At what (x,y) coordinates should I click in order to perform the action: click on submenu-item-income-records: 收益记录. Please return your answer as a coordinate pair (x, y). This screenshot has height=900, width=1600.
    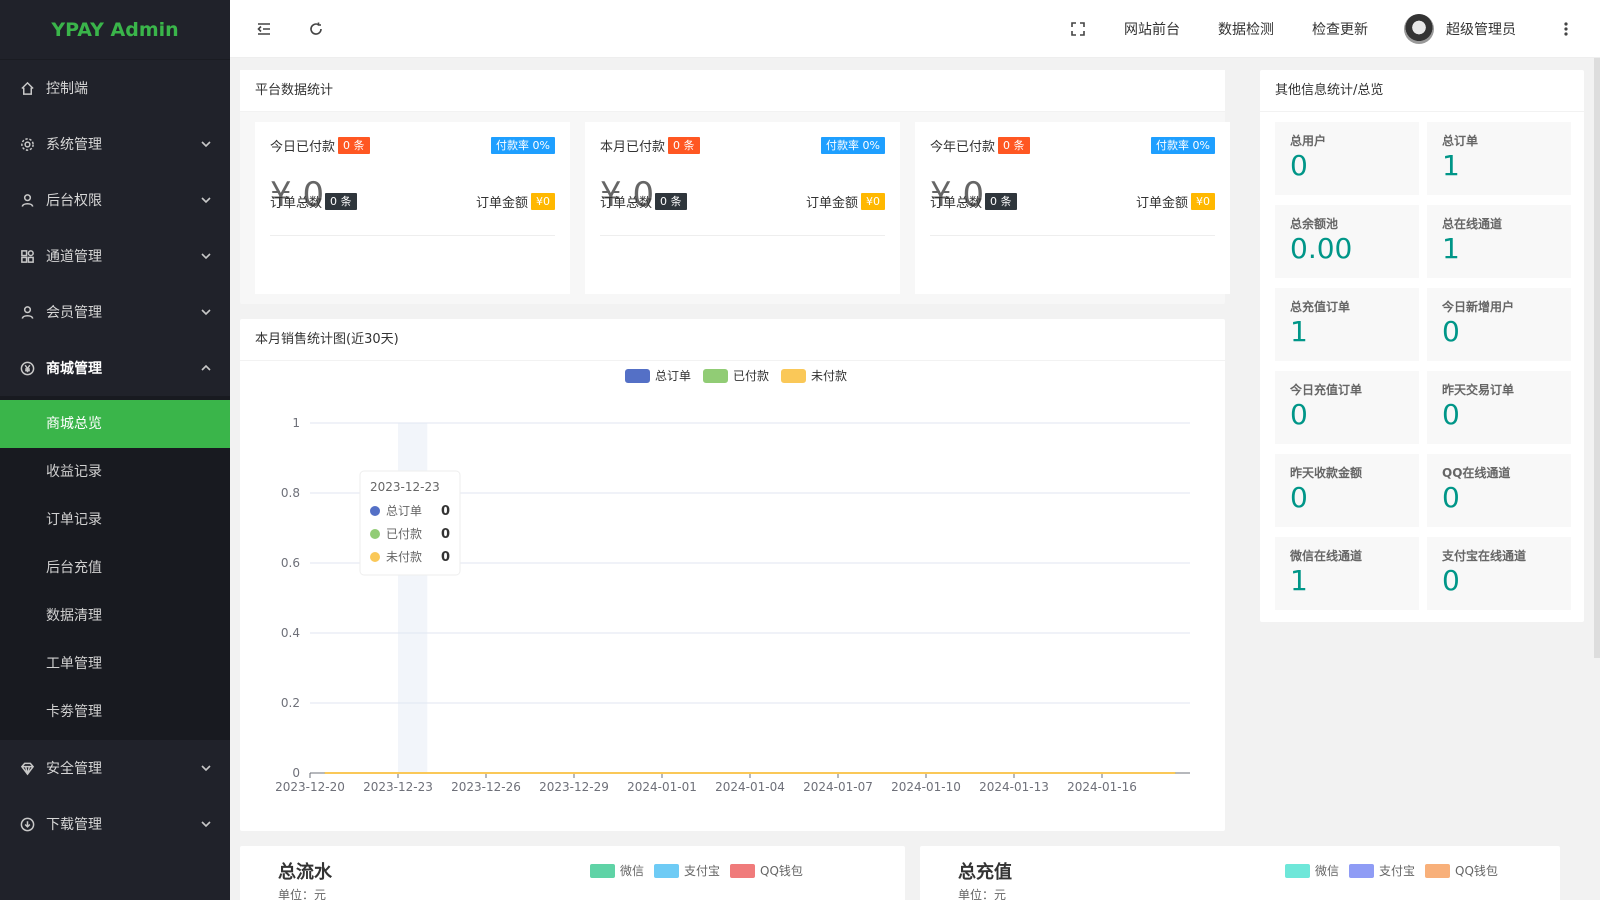
    Looking at the image, I should click on (115, 472).